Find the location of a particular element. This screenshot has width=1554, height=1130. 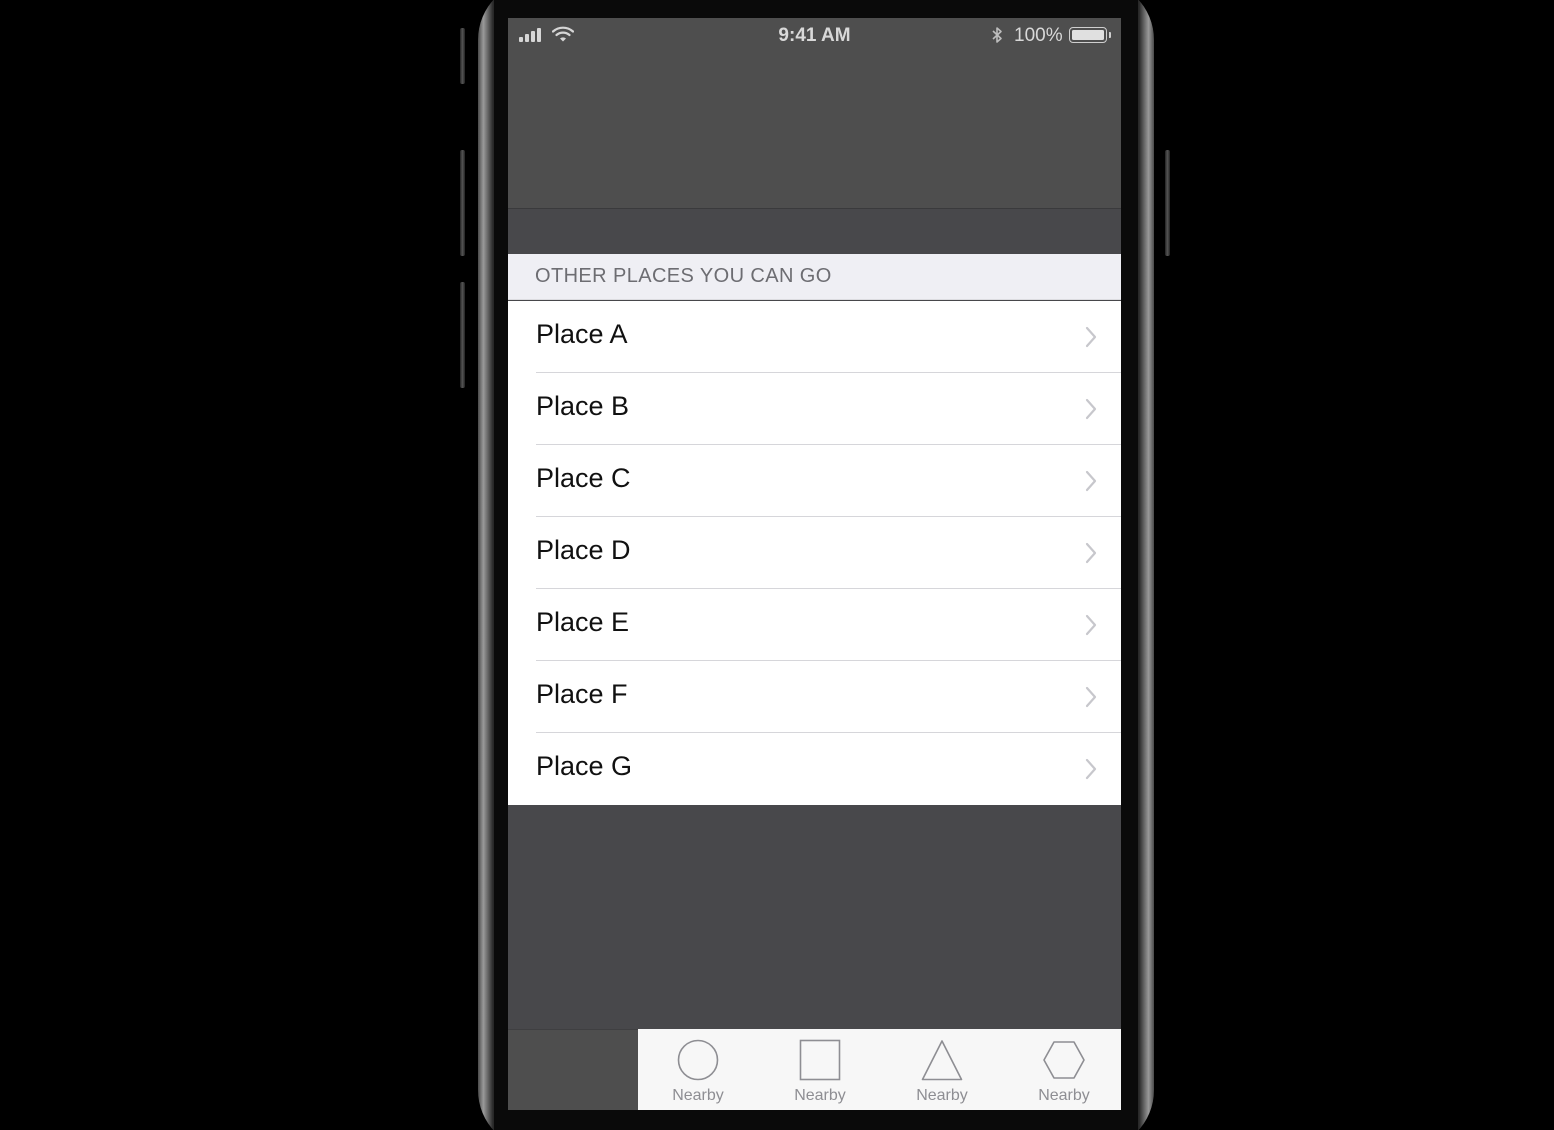

mute-switch is located at coordinates (462, 56).